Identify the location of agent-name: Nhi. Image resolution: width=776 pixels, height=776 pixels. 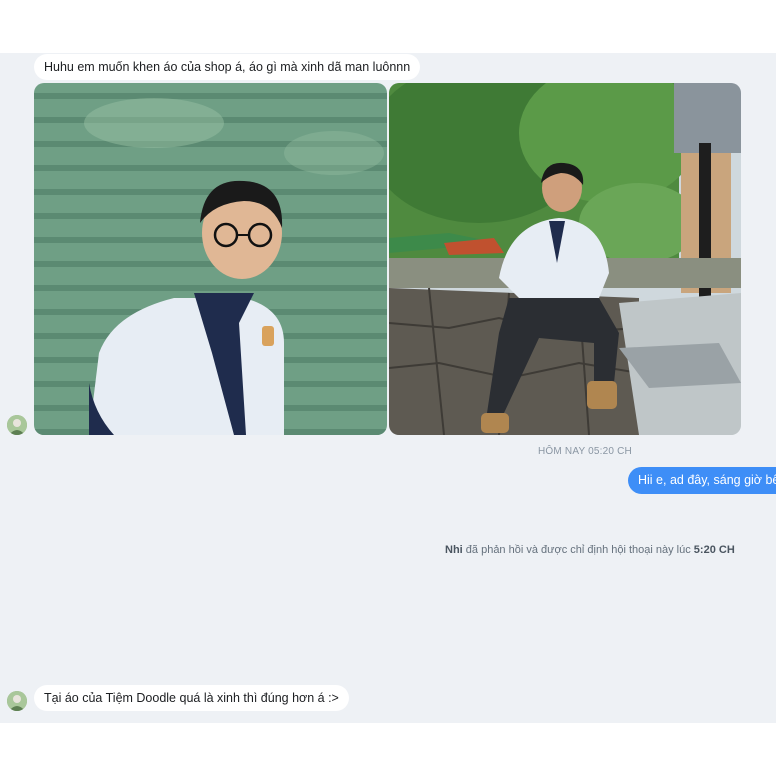
(454, 550).